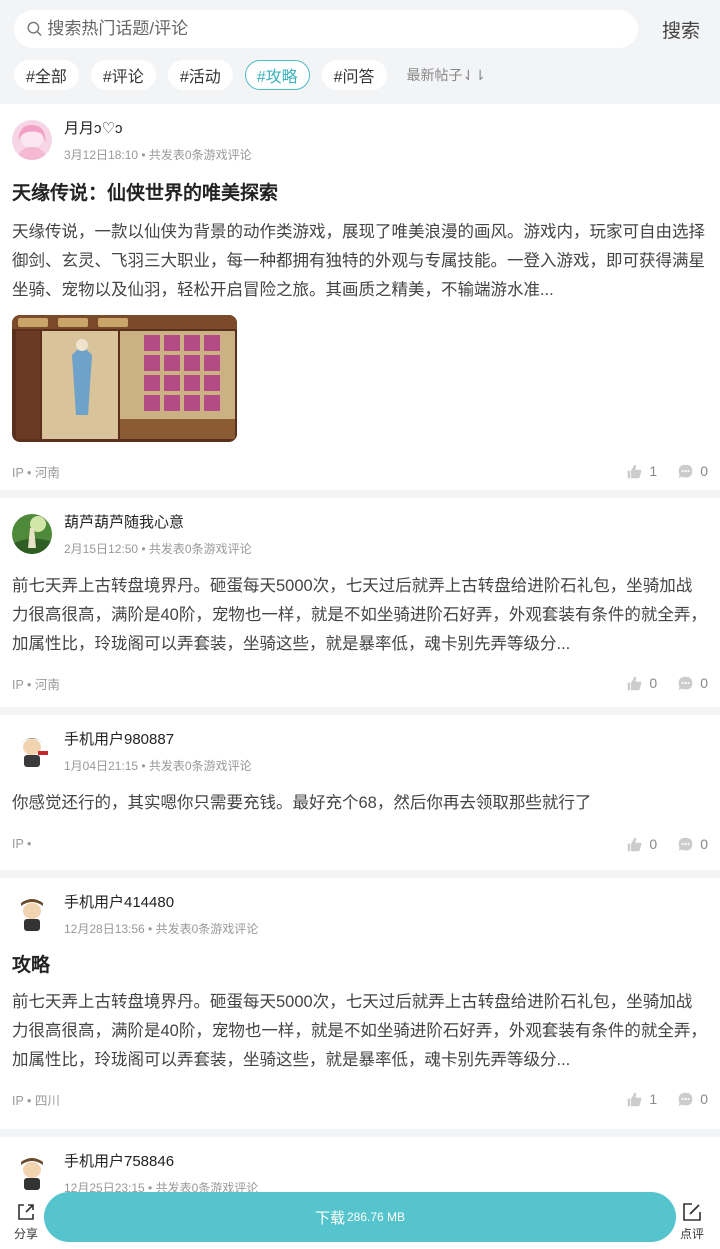 The image size is (720, 1249). Describe the element at coordinates (336, 29) in the screenshot. I see `search-input` at that location.